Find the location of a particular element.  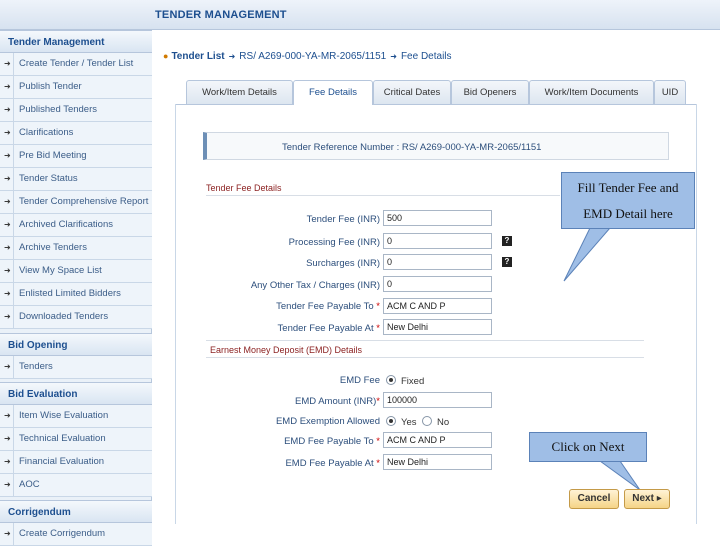

callout-fill-fee: Fill Tender Fee and EMD Detail here is located at coordinates (628, 200).